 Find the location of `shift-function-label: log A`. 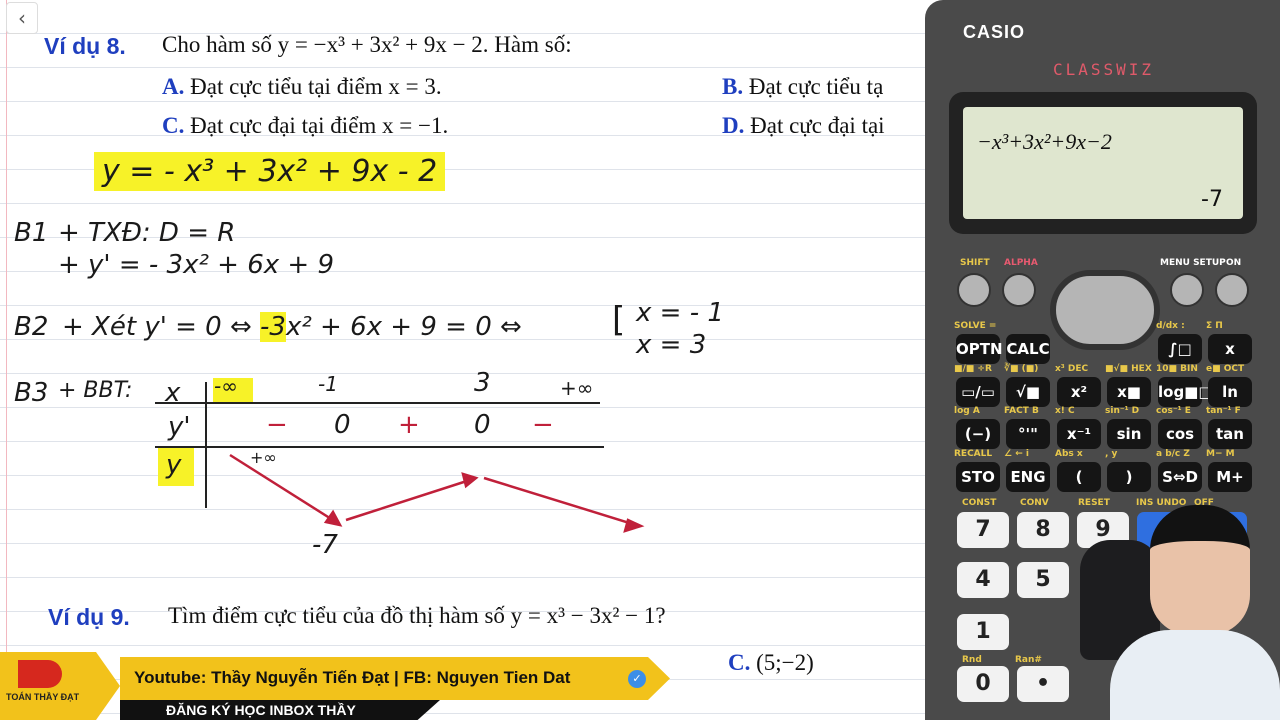

shift-function-label: log A is located at coordinates (967, 411).